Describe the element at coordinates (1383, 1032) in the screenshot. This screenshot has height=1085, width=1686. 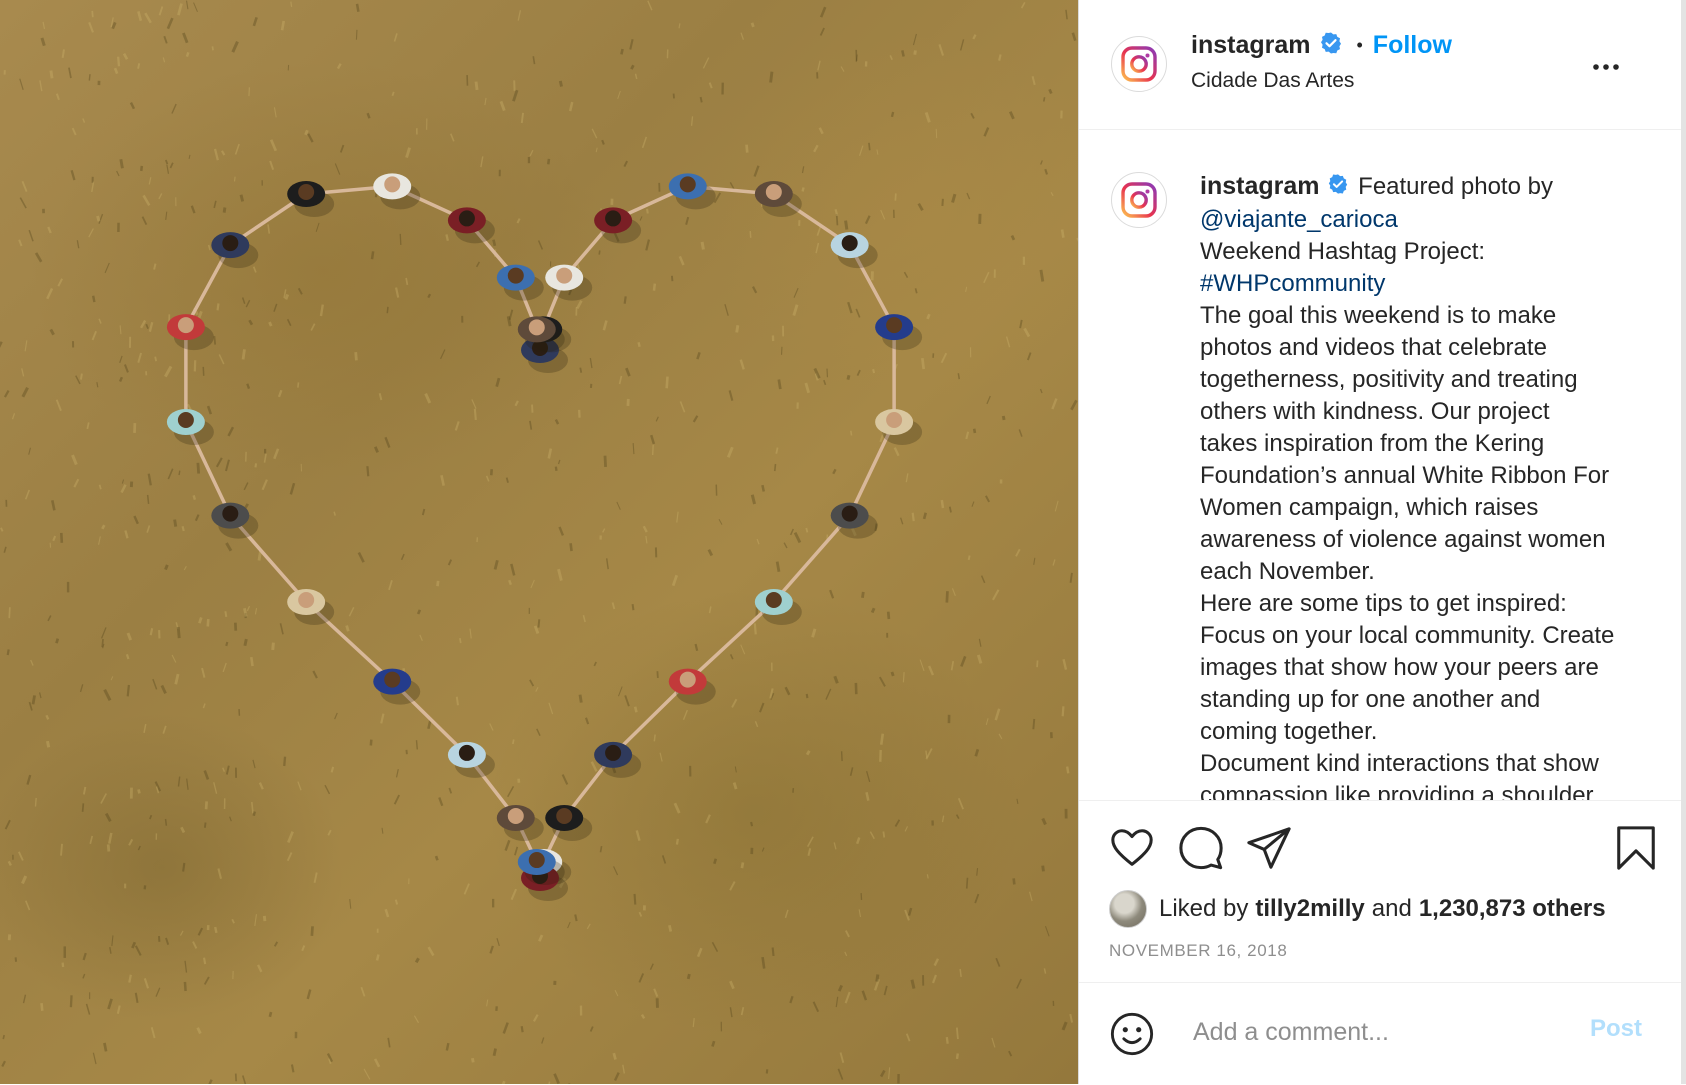
I see `comment-input` at that location.